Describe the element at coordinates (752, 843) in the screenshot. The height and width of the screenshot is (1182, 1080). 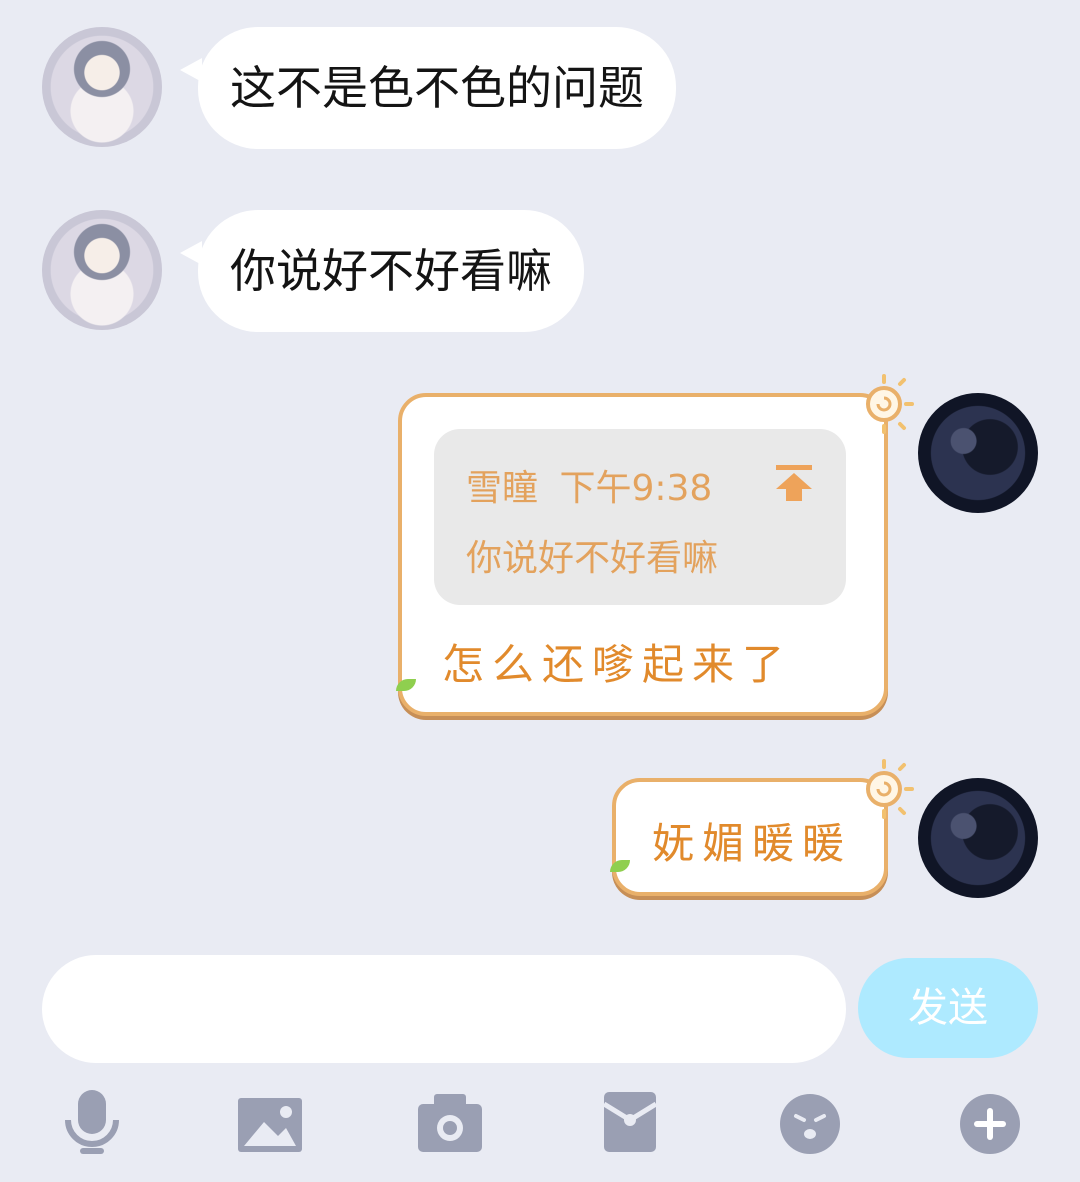
I see `message-text: 妩媚暖暖` at that location.